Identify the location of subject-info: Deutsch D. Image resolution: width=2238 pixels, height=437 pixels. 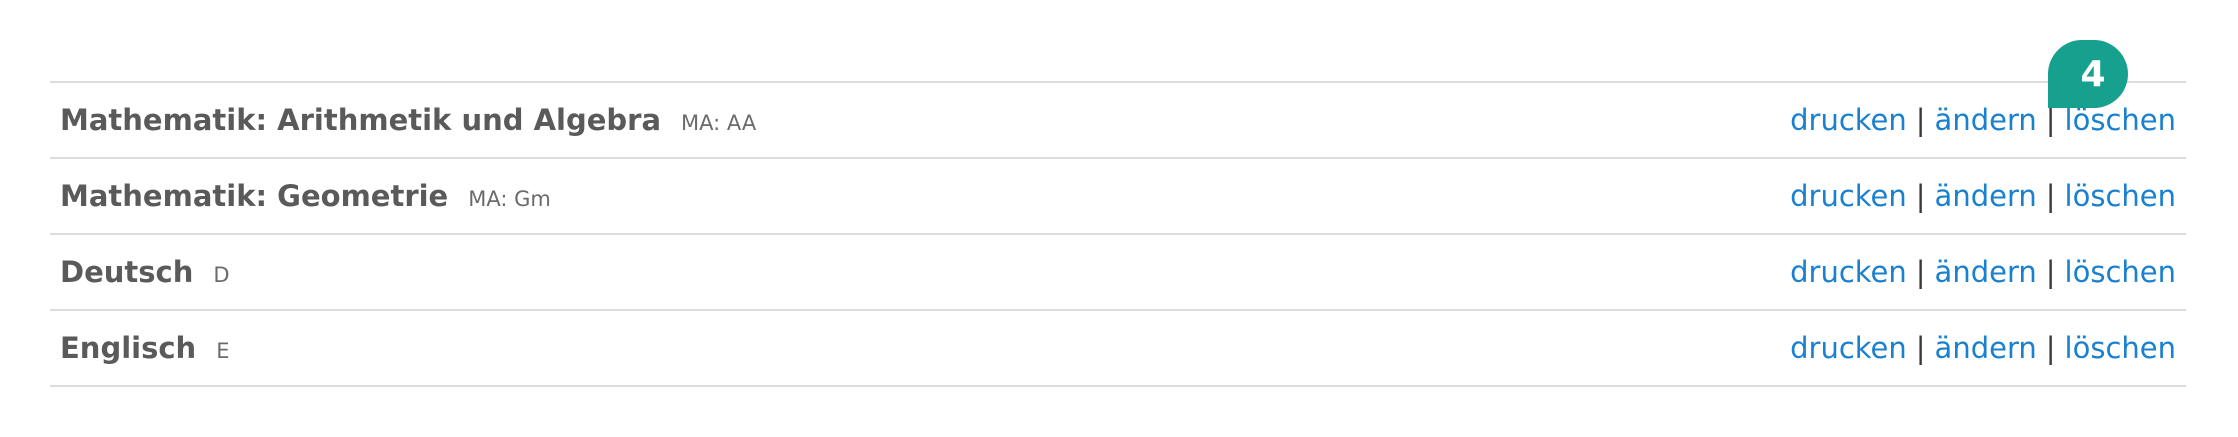
(145, 272).